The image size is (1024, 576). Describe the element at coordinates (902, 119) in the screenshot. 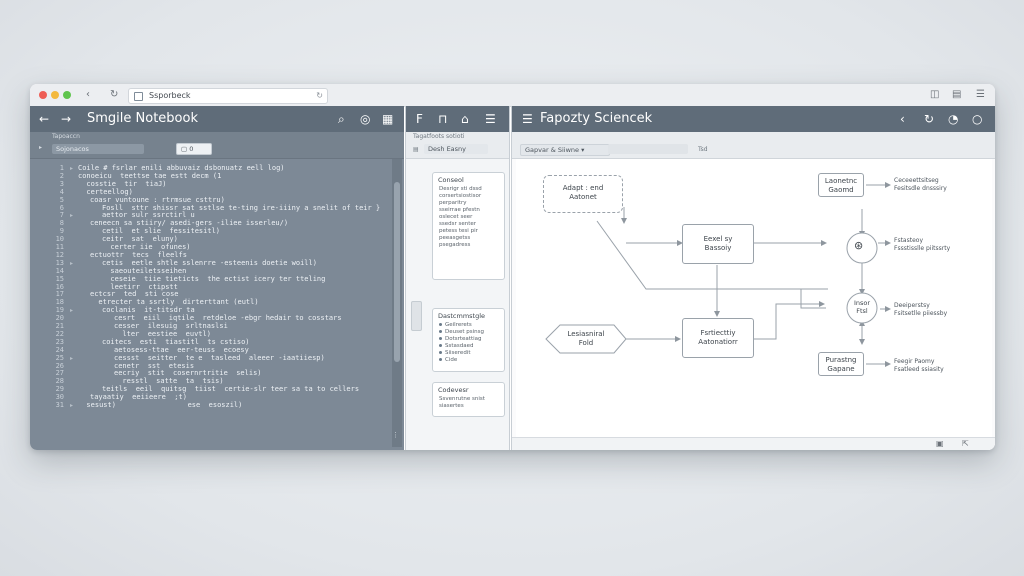

I see `share-icon: ‹` at that location.